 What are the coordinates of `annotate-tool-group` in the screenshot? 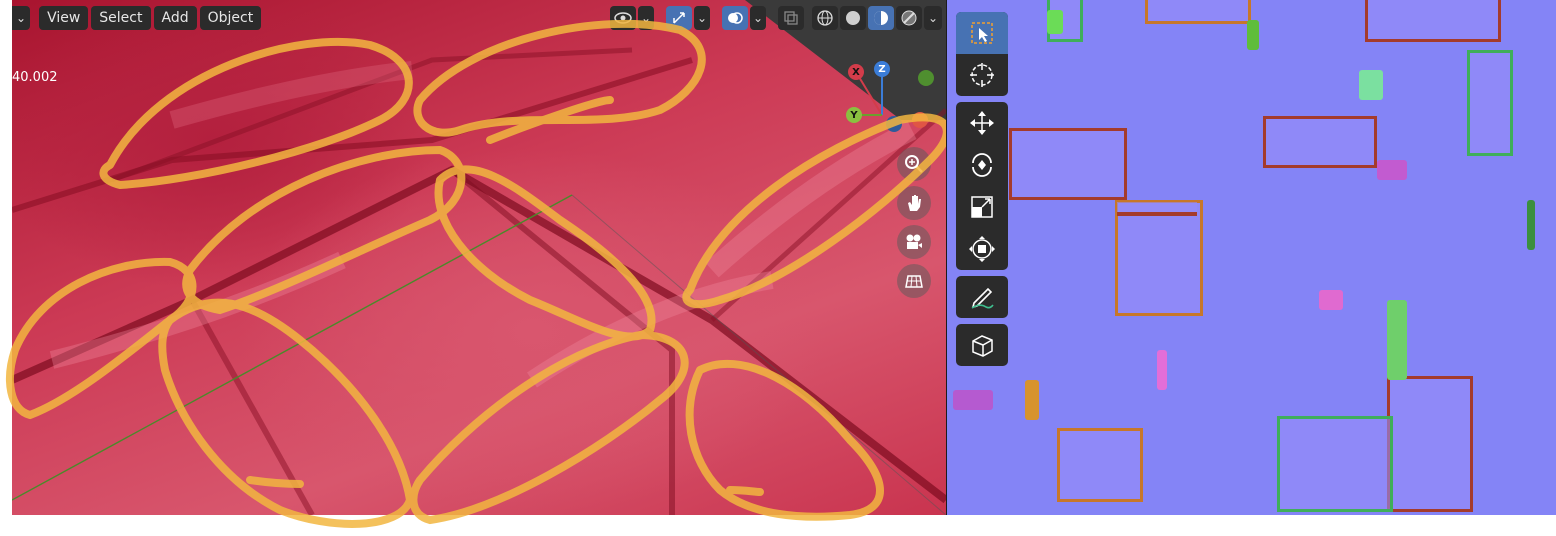 It's located at (982, 297).